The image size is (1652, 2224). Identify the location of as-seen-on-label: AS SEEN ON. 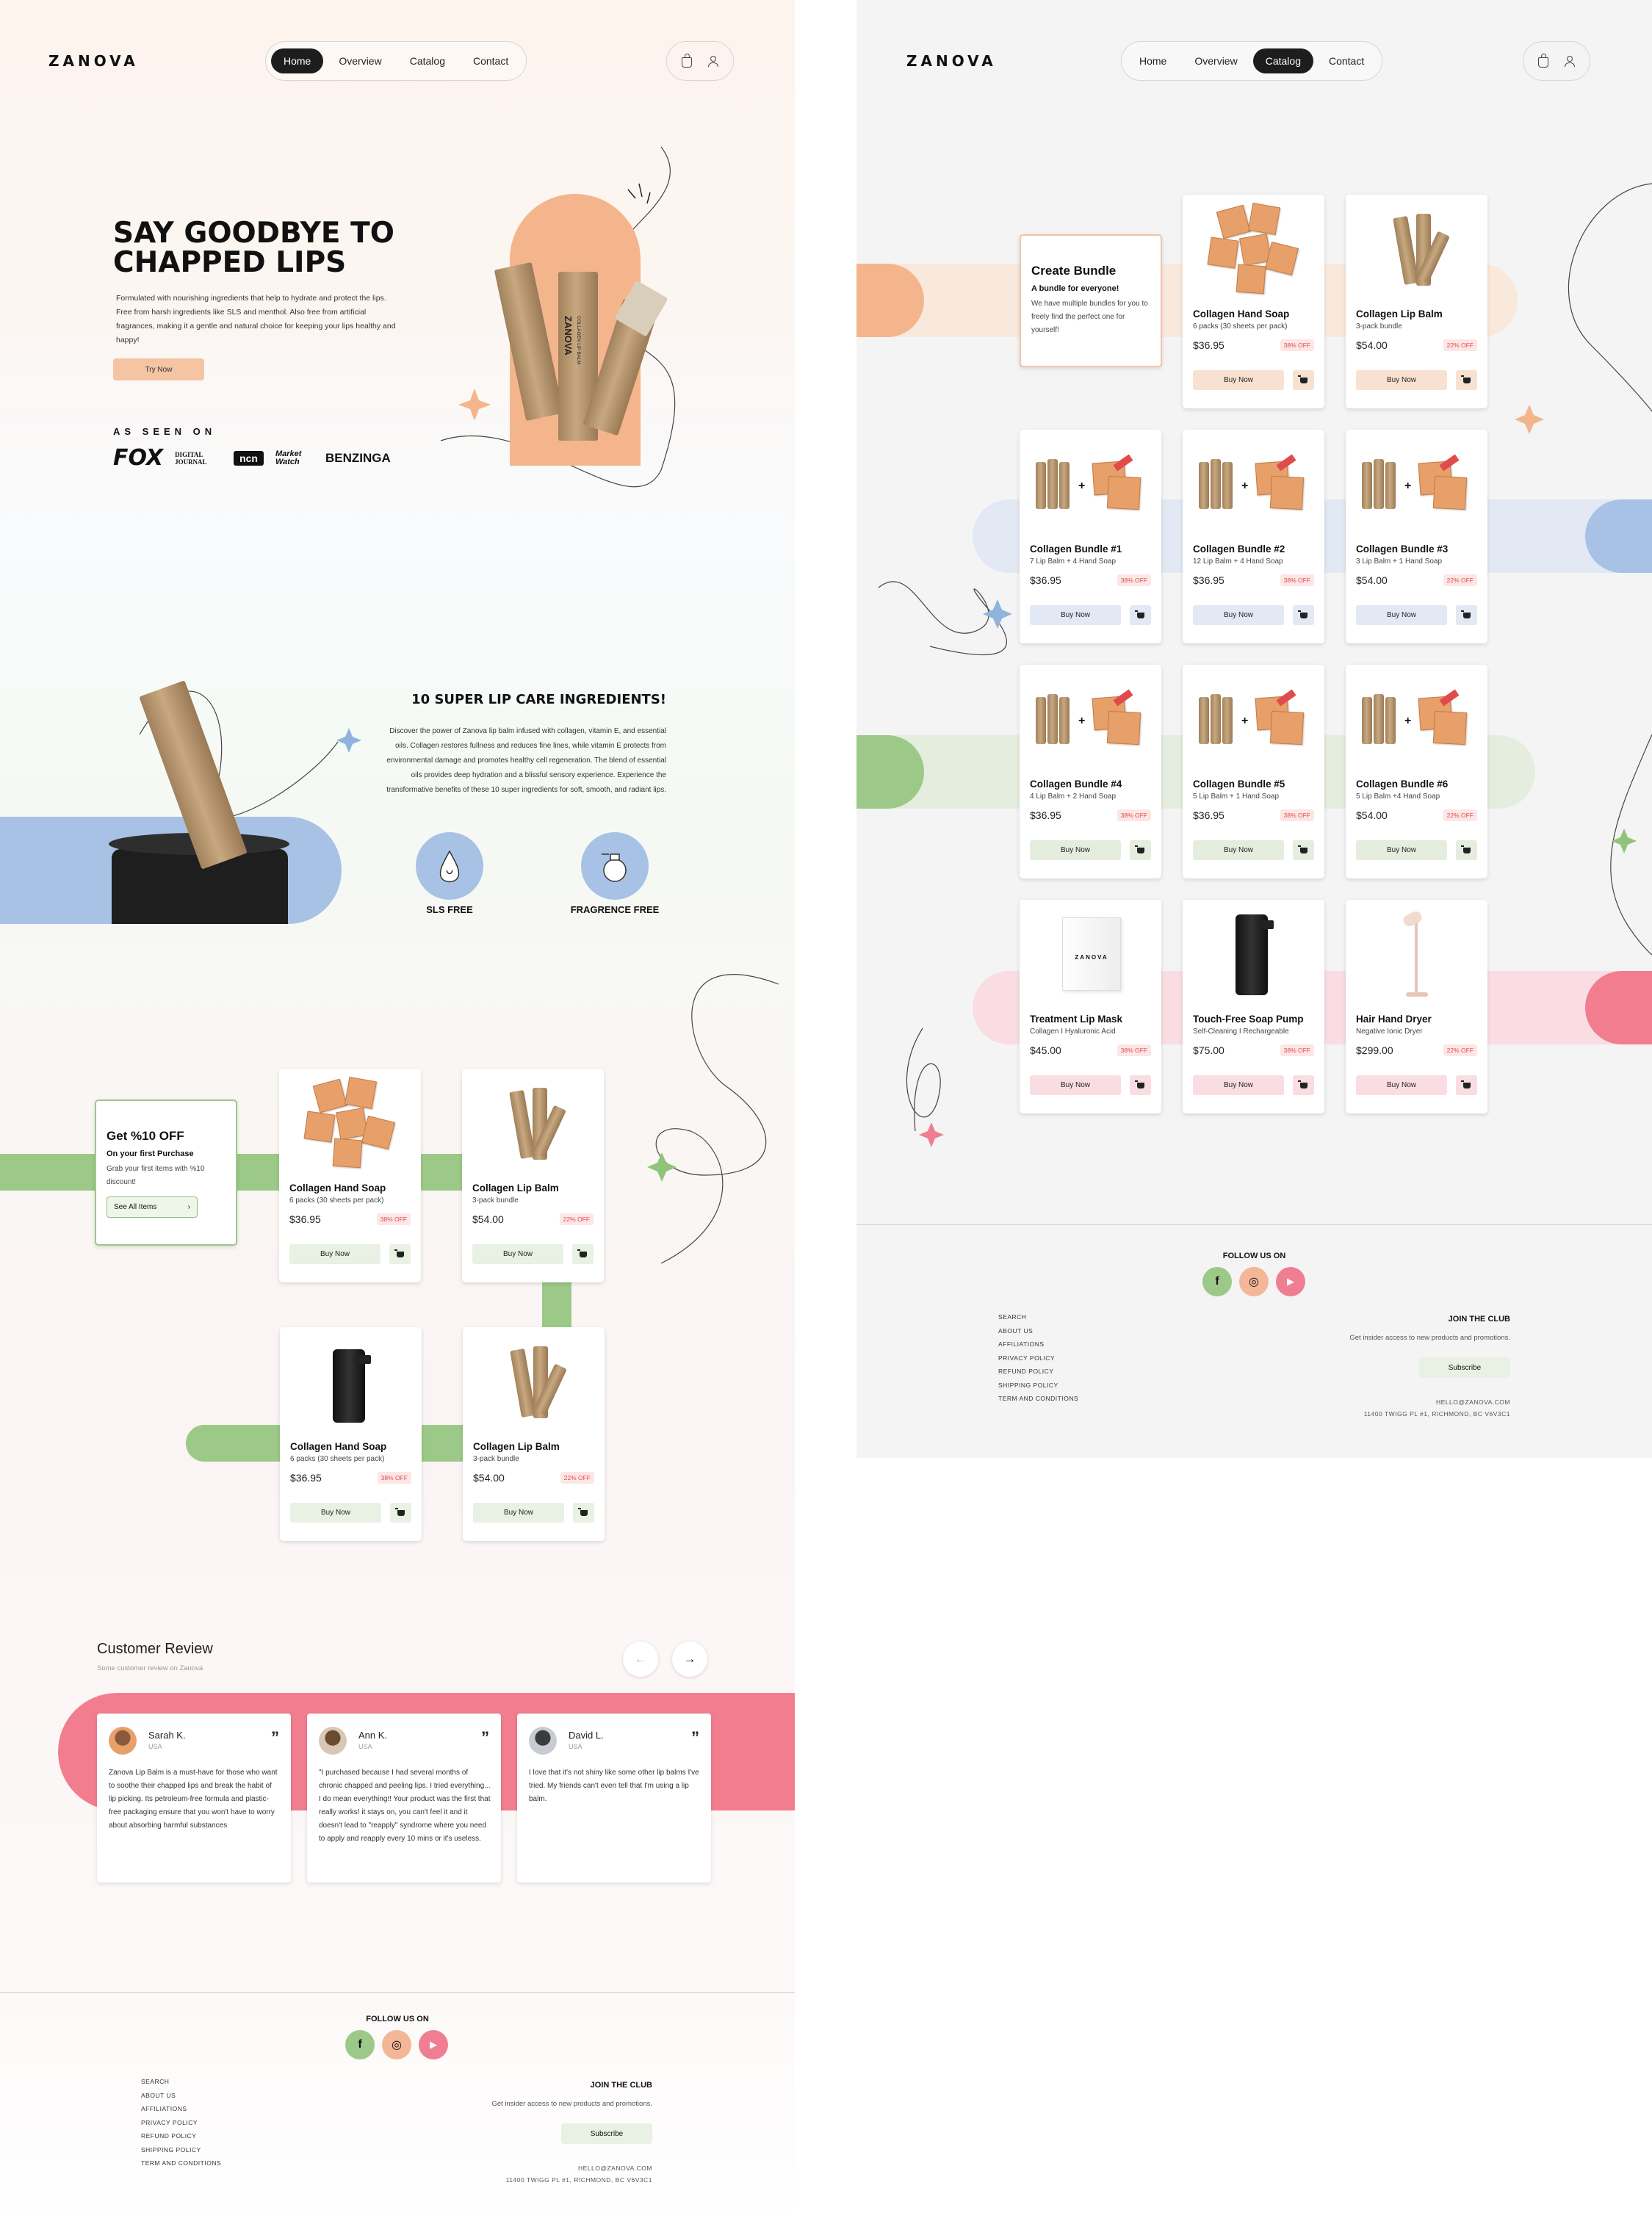
(165, 431).